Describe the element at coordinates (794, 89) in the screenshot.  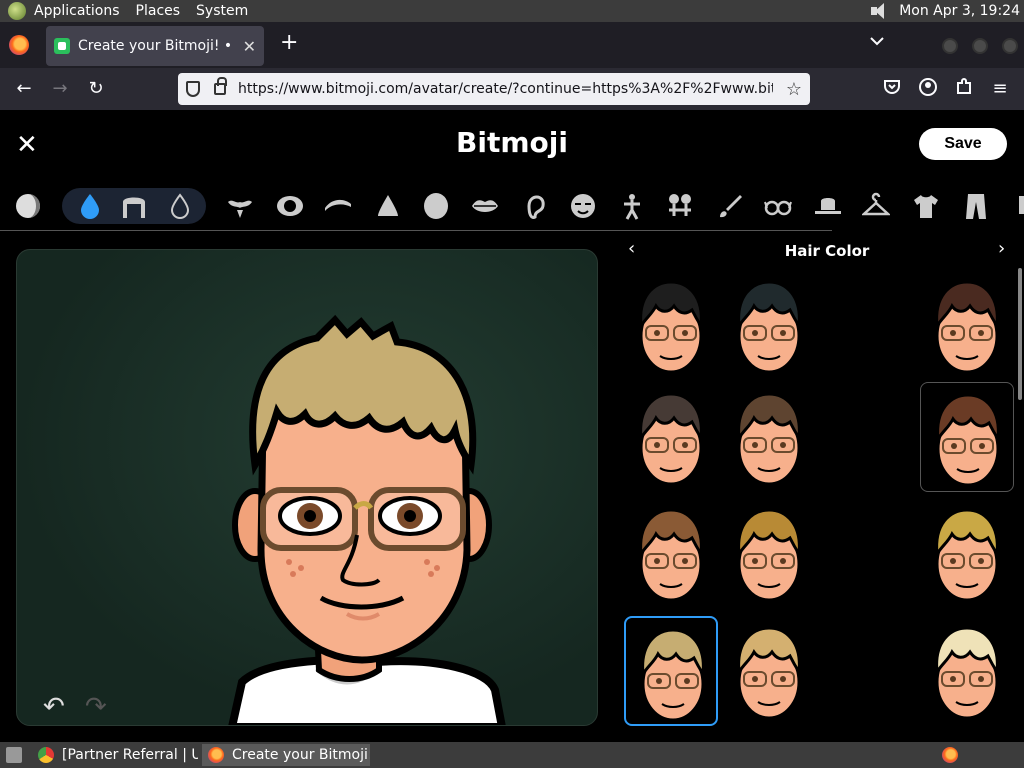
I see `bookmark-star-icon: ☆` at that location.